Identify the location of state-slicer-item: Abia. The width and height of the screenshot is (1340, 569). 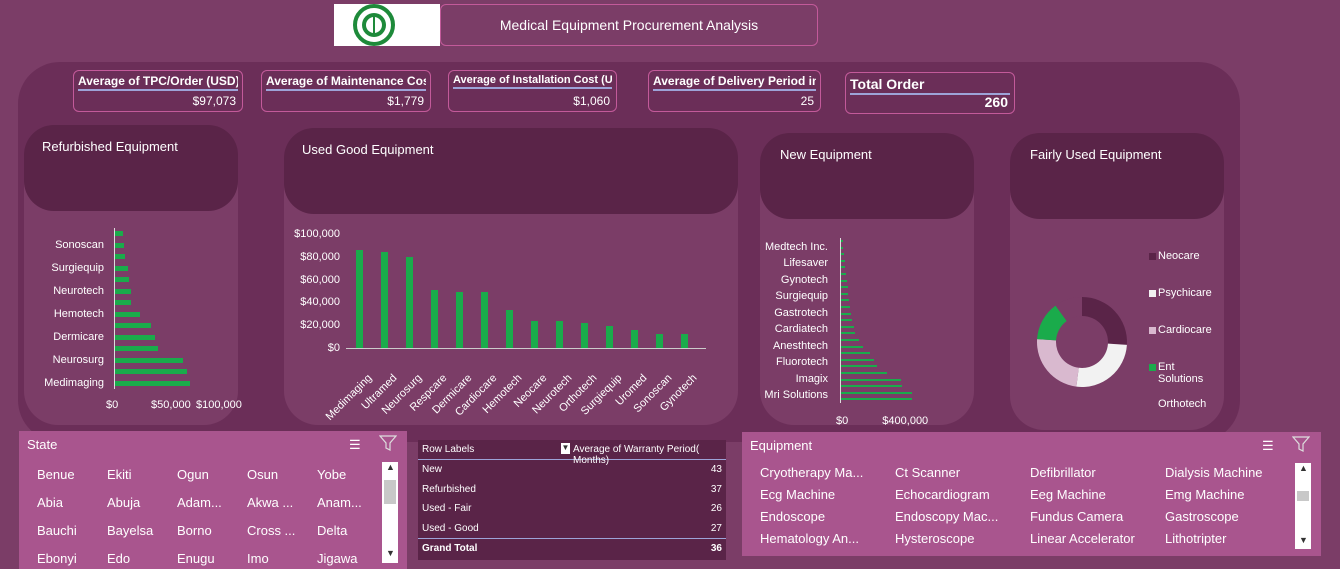
(68, 502).